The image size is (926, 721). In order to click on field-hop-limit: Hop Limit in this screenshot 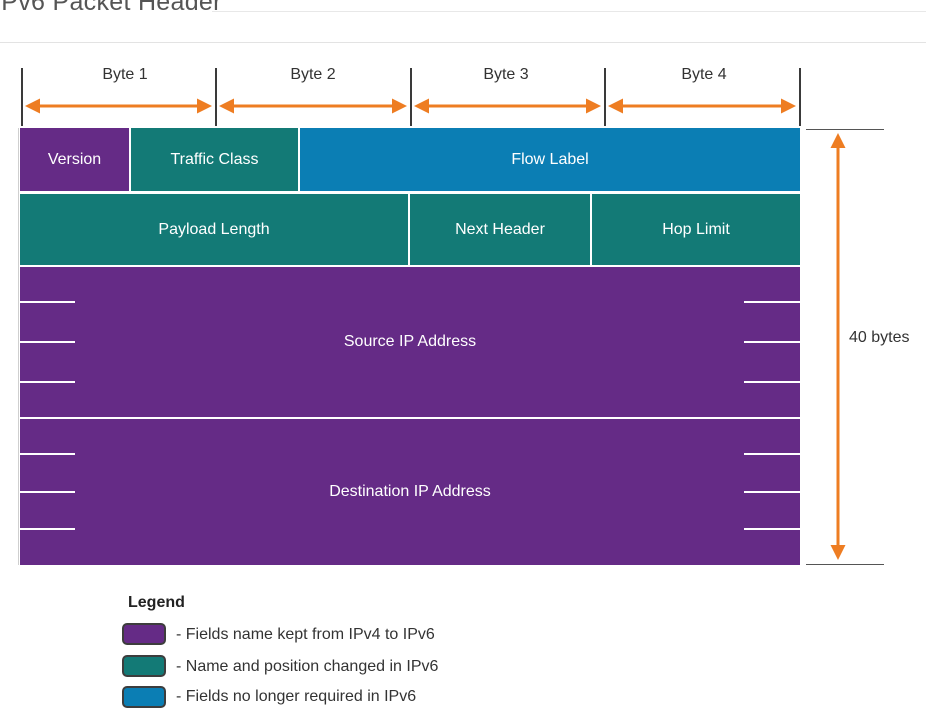, I will do `click(696, 229)`.